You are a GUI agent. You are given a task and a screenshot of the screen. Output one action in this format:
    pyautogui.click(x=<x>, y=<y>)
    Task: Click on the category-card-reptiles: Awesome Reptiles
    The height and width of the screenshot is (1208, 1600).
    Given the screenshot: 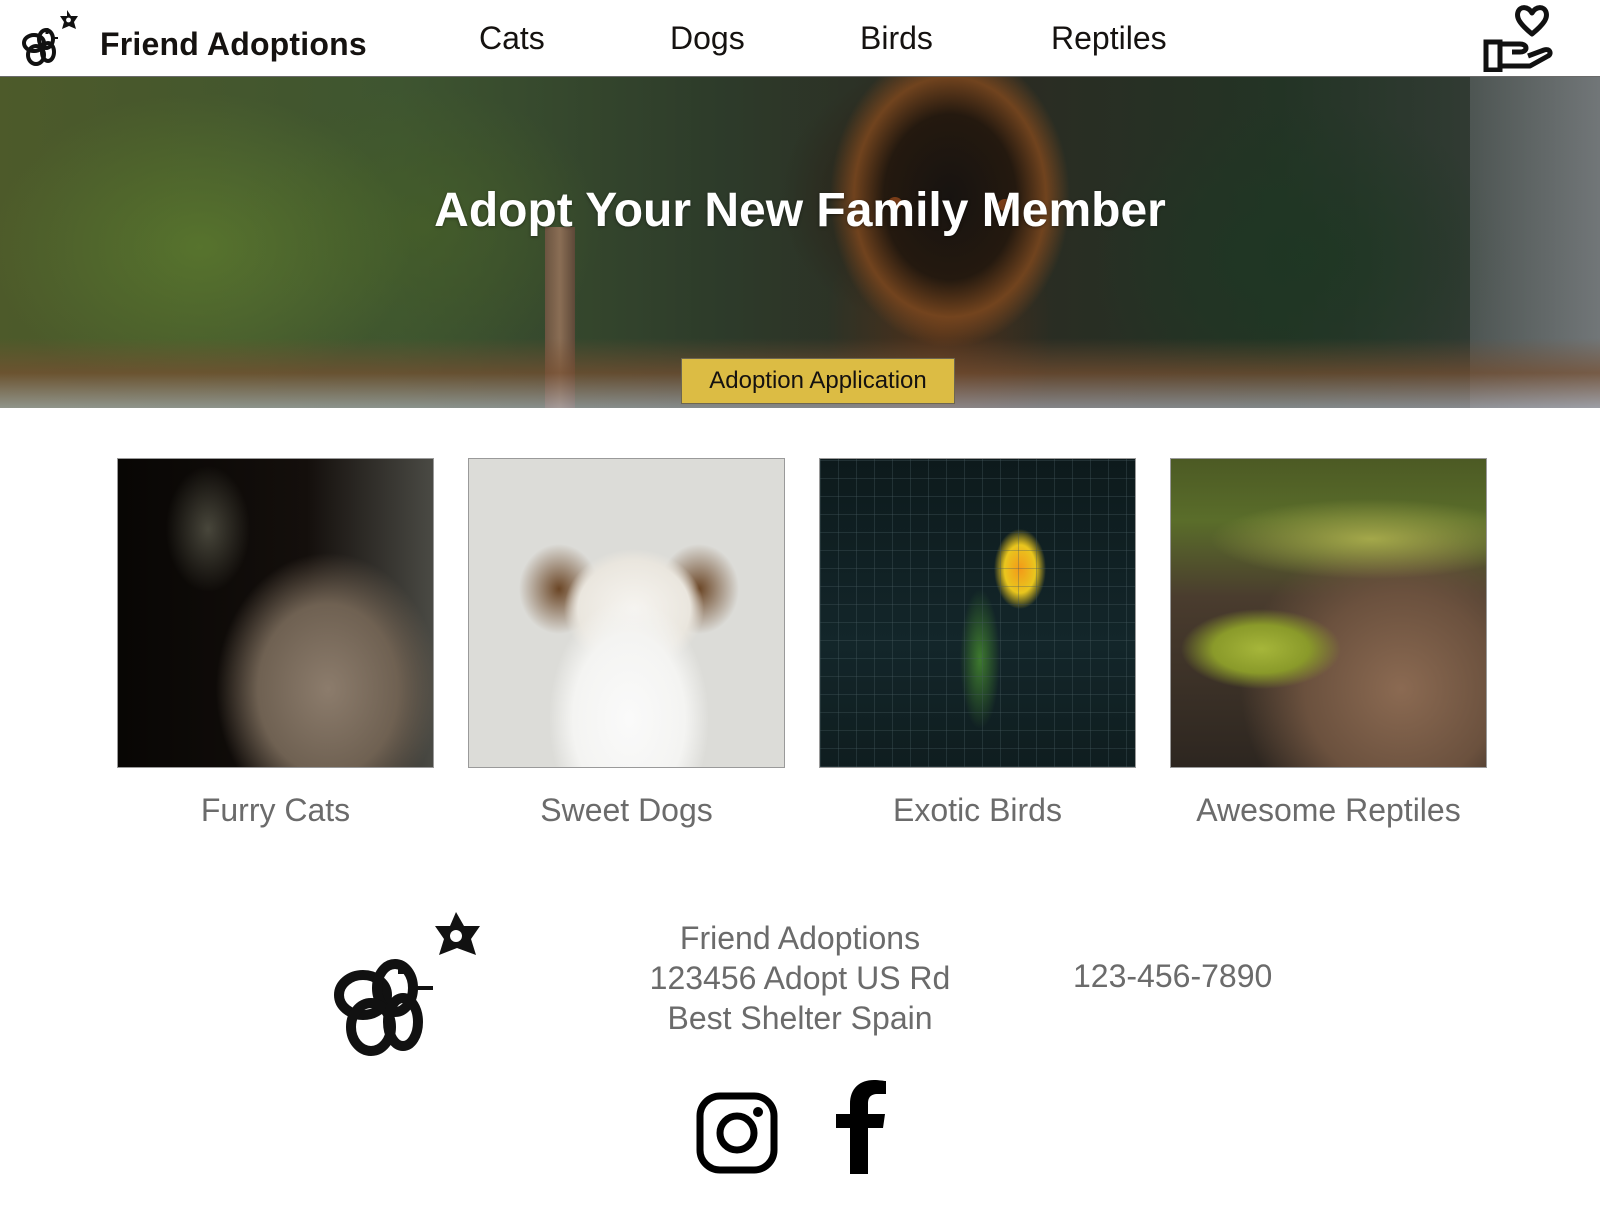 What is the action you would take?
    pyautogui.click(x=1328, y=643)
    